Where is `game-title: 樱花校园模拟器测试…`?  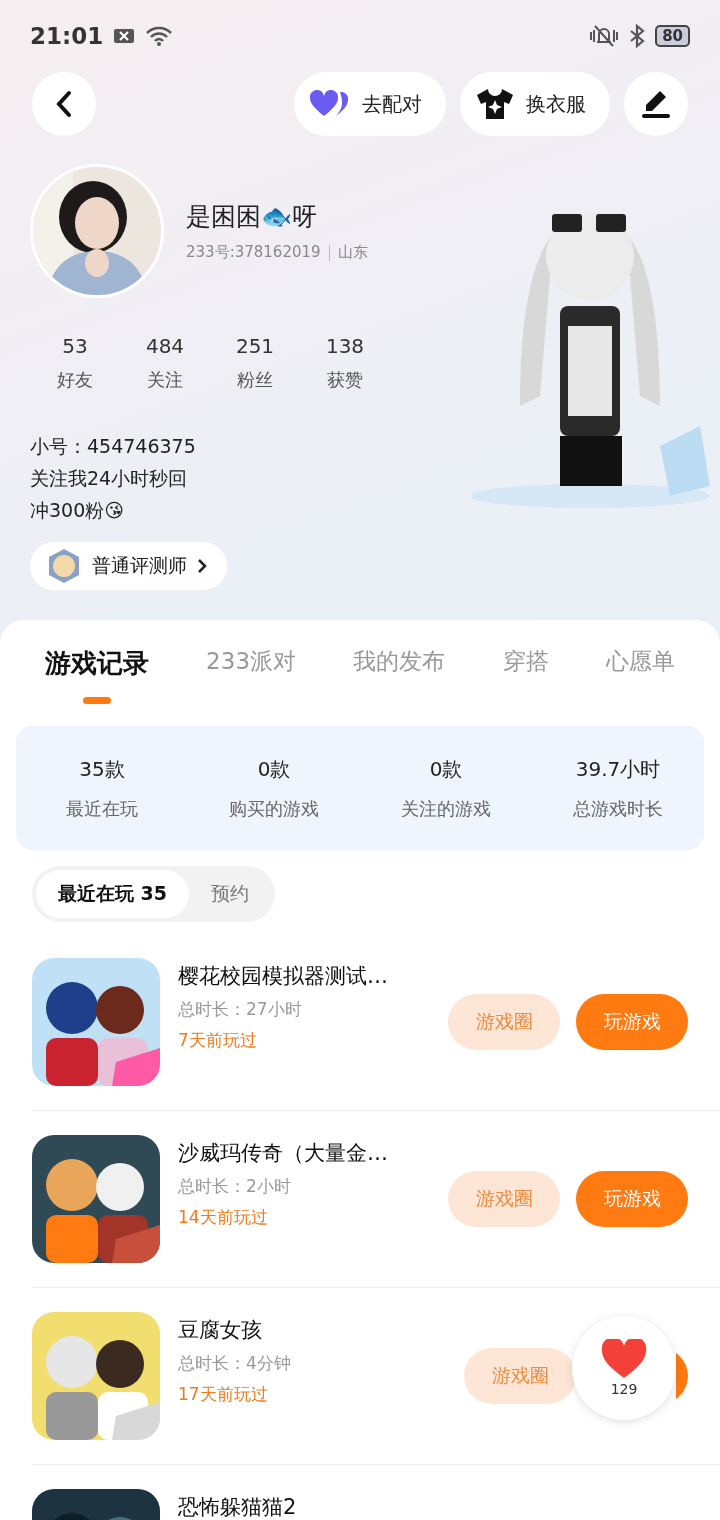
game-title: 樱花校园模拟器测试… is located at coordinates (283, 976).